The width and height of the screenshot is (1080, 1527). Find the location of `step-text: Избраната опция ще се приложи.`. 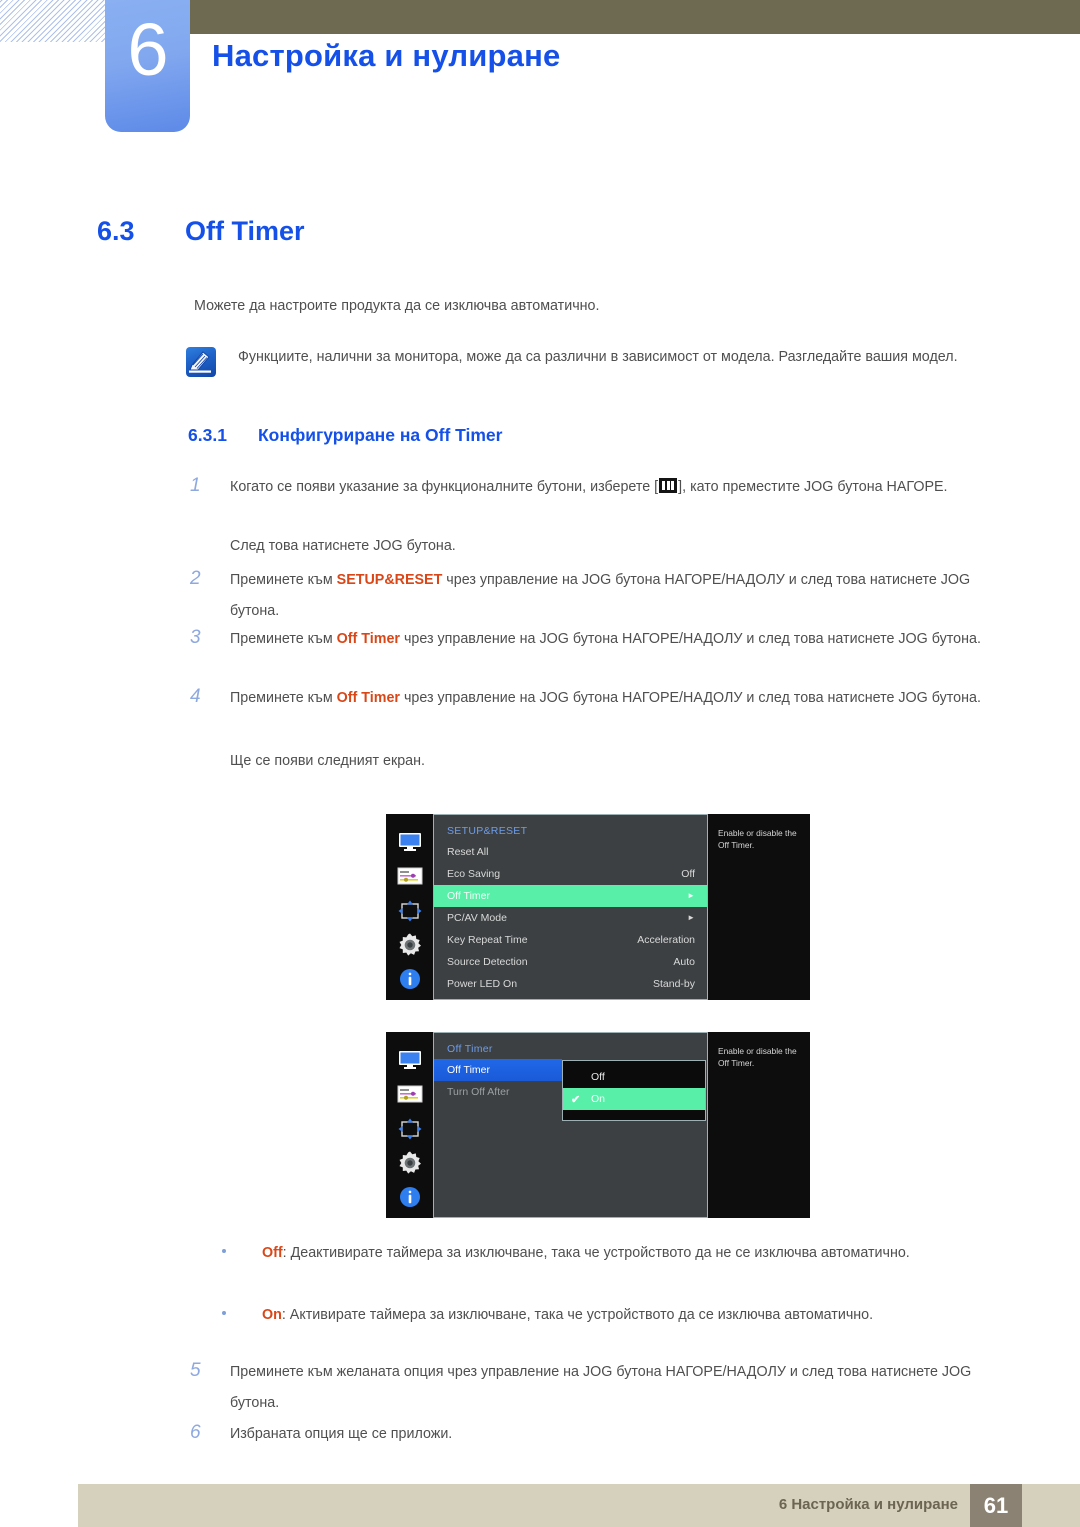

step-text: Избраната опция ще се приложи. is located at coordinates (341, 1434).